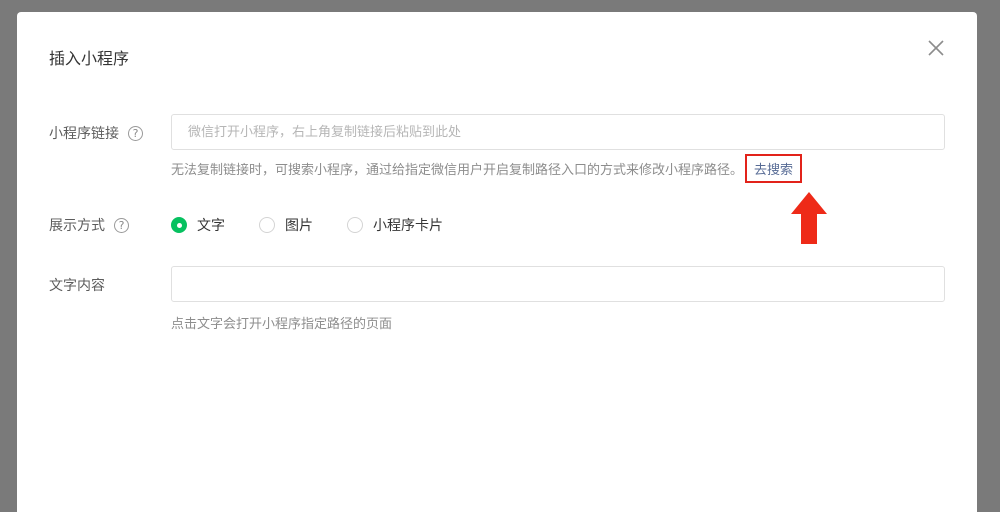  I want to click on radio-mini-program-card: 小程序卡片, so click(395, 225).